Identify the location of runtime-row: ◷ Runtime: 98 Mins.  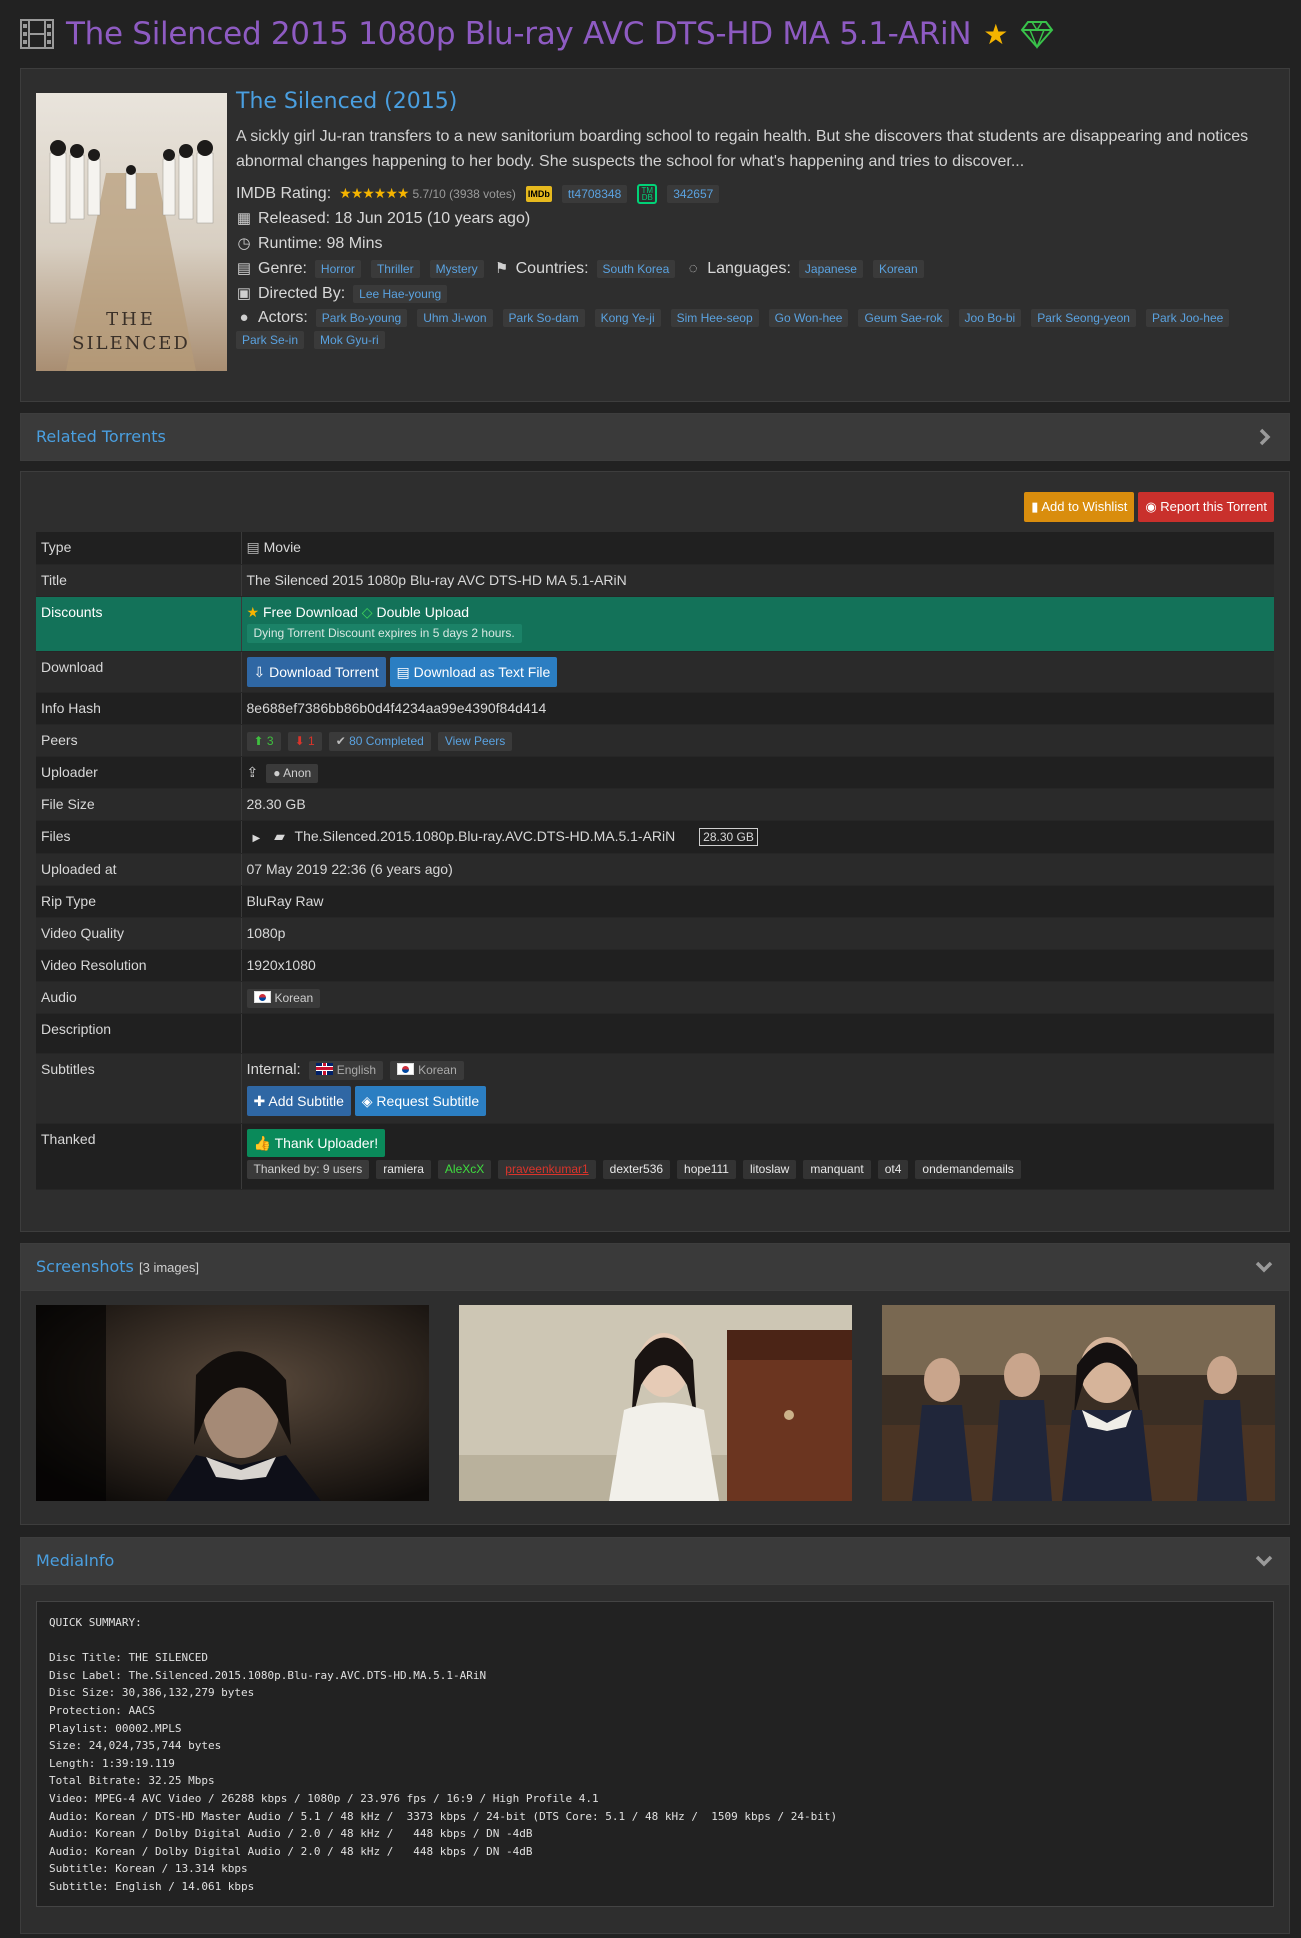
(756, 243).